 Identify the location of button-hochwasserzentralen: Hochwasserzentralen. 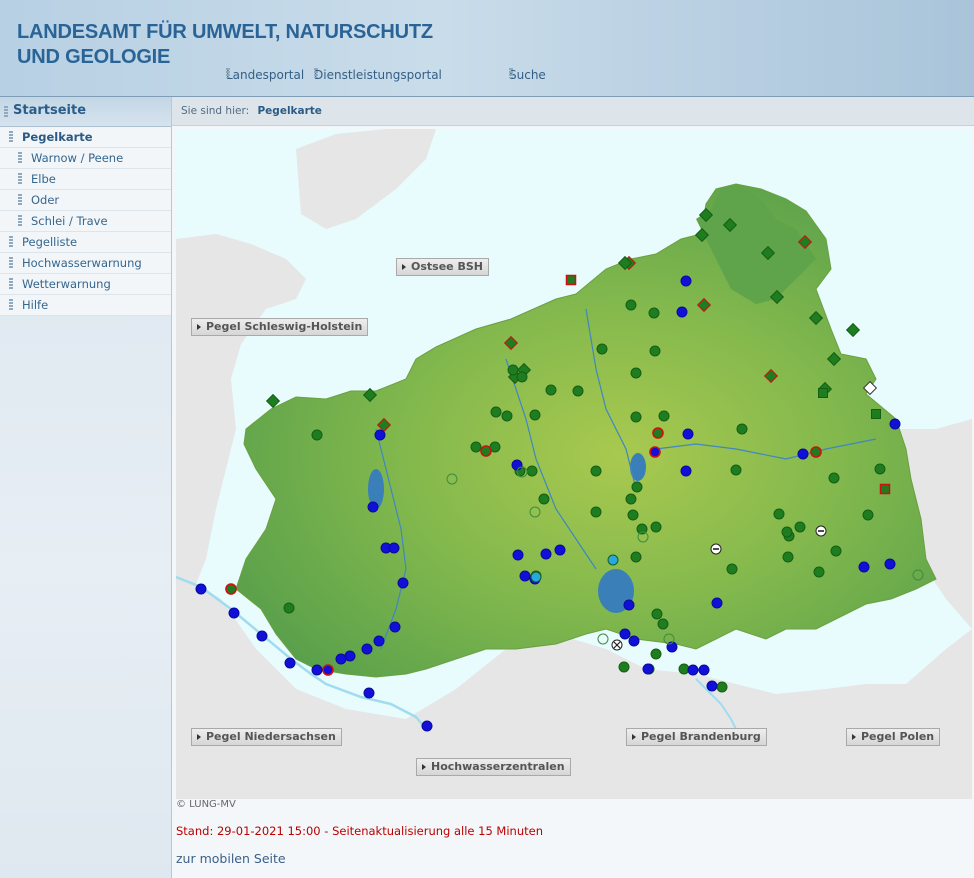
(493, 767).